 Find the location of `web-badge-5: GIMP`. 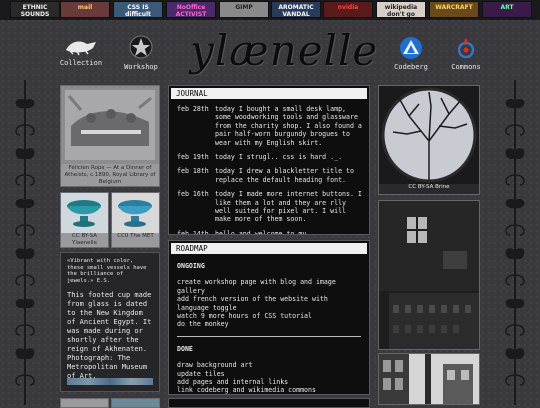

web-badge-5: GIMP is located at coordinates (244, 9).